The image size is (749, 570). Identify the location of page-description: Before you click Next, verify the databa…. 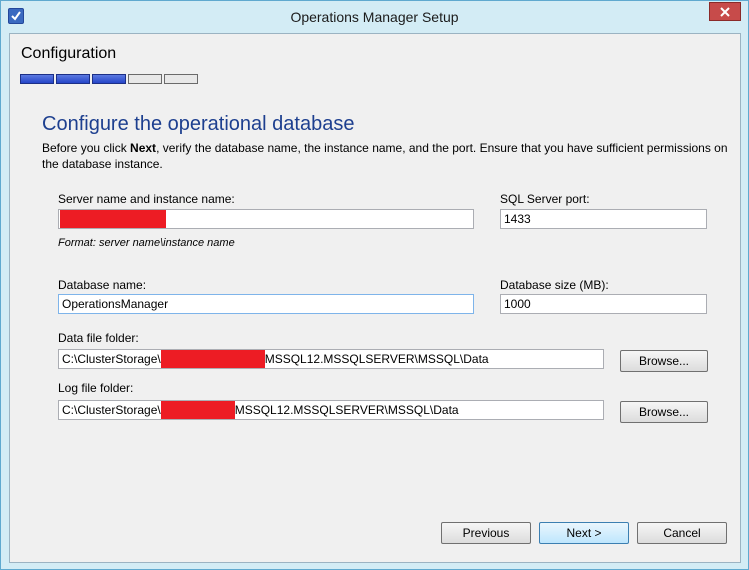
(387, 156).